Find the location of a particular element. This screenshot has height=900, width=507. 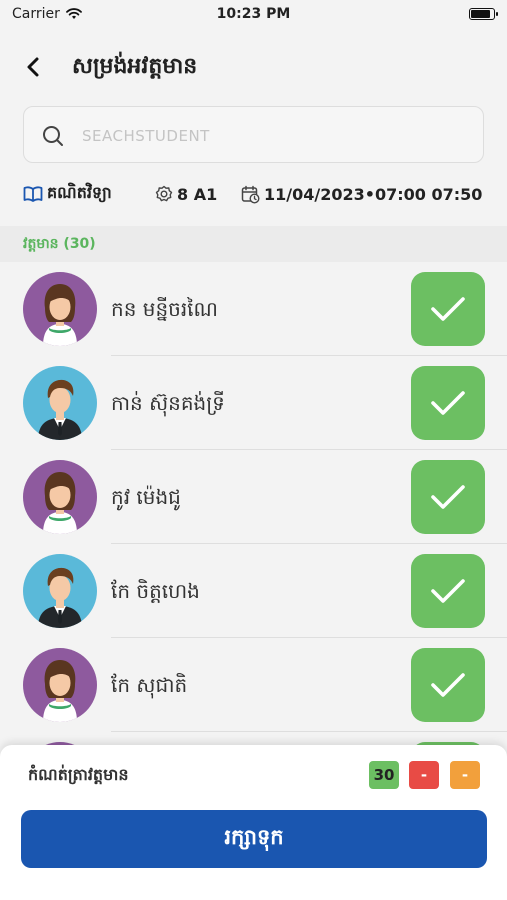

subject-info: គណិតវិទ្យា is located at coordinates (82, 194).